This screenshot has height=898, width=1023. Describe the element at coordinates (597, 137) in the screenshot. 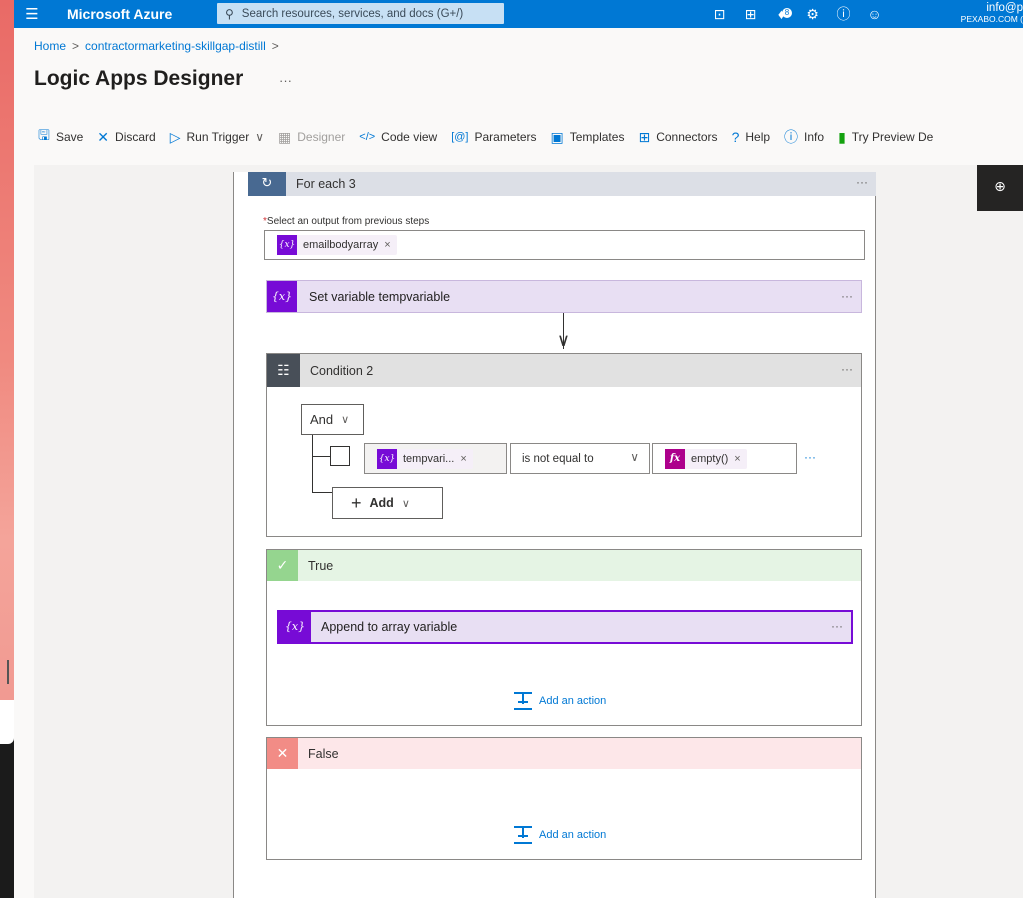

I see `templates-label: Templates` at that location.